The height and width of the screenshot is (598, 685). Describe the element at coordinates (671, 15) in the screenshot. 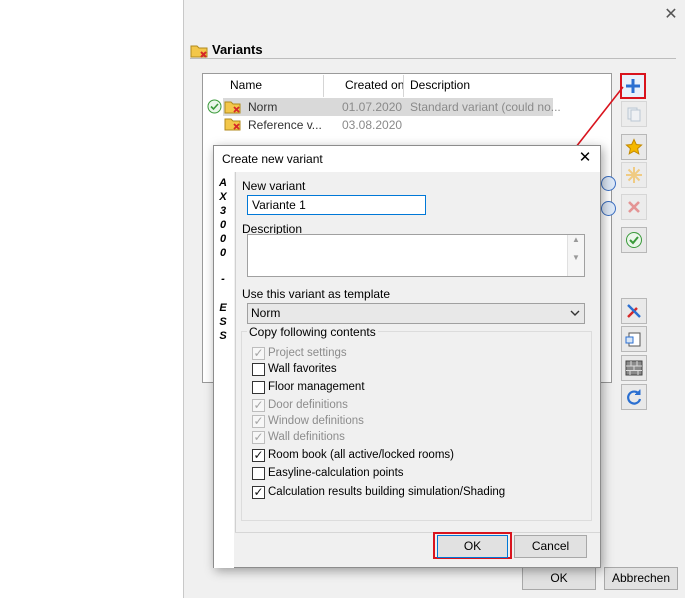

I see `window-close-button: ✕` at that location.